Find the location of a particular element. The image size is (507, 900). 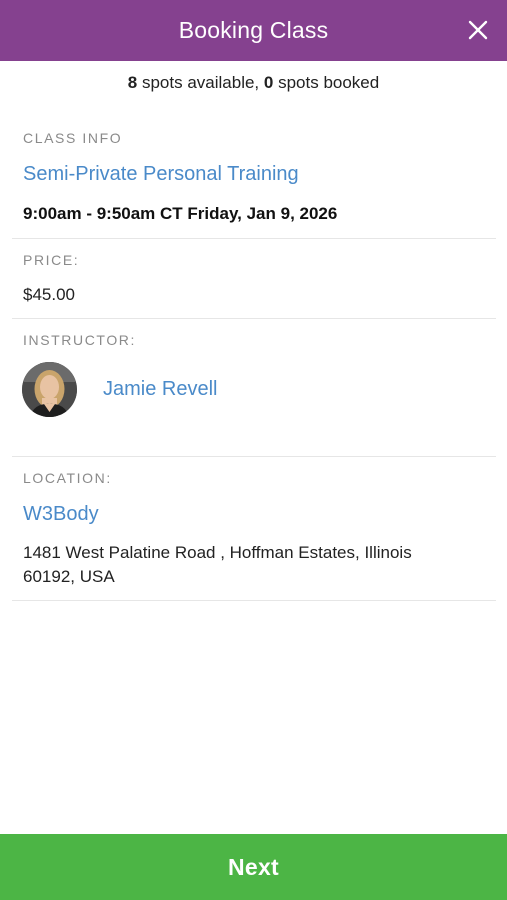

instructor-label: INSTRUCTOR: is located at coordinates (80, 340).